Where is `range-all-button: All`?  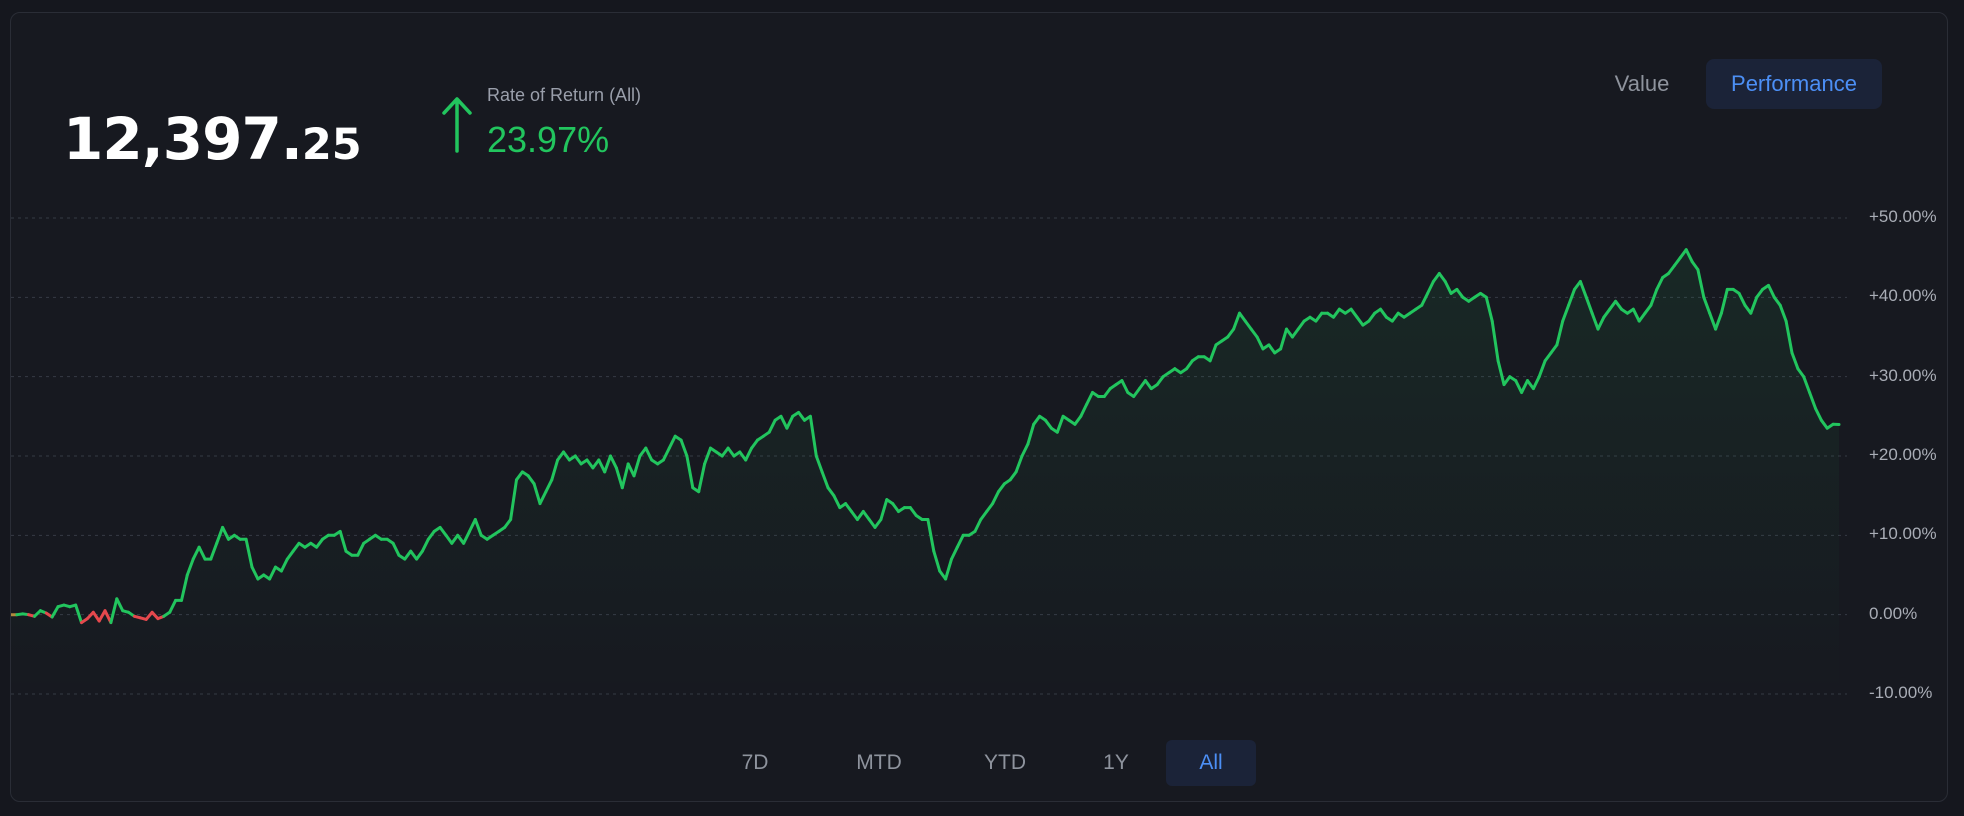 range-all-button: All is located at coordinates (1211, 763).